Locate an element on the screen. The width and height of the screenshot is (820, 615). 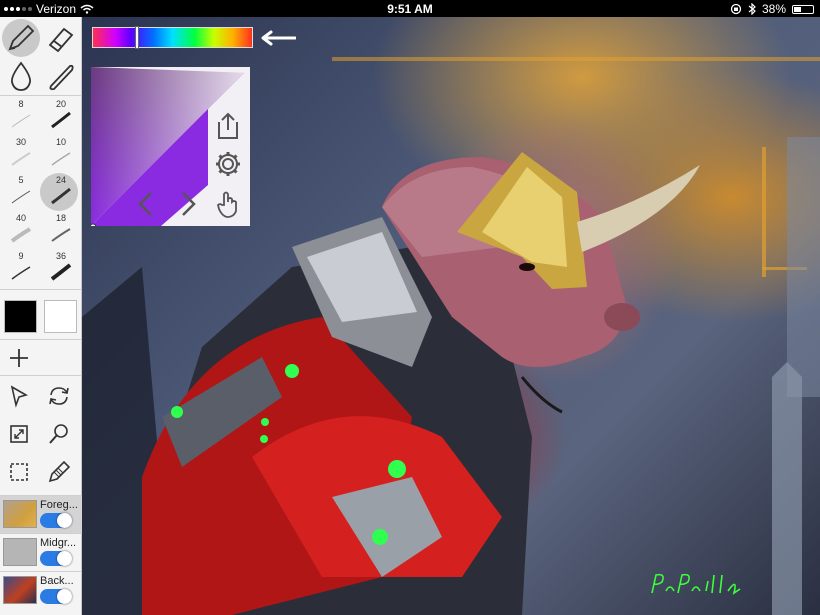
pencil-tool is located at coordinates (21, 38).